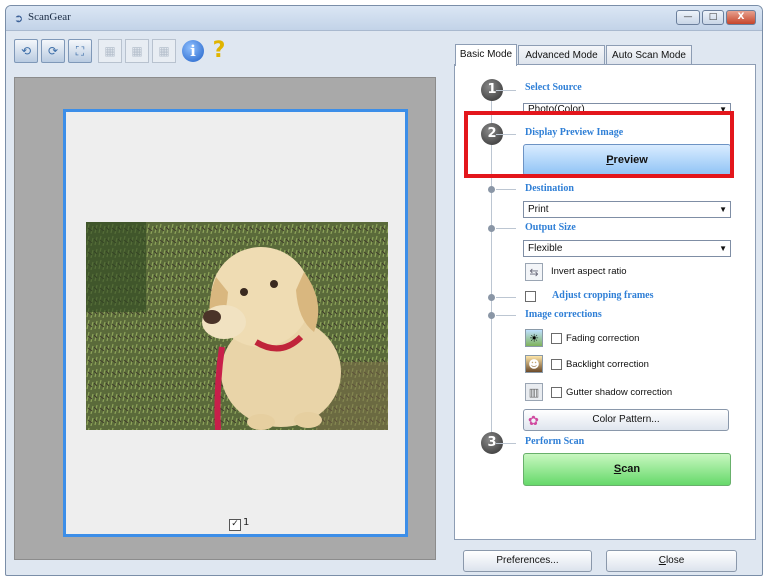 The image size is (768, 581). I want to click on close-button-label: lose, so click(675, 560).